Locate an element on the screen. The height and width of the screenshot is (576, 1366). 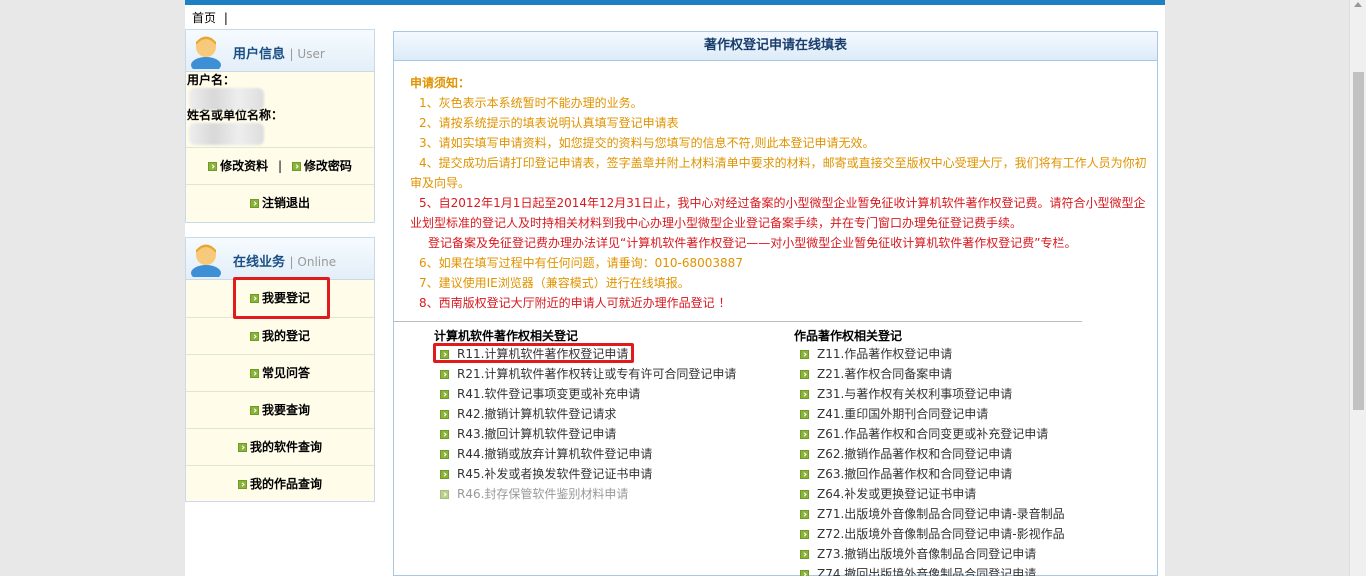
username-label: 用户名： is located at coordinates (211, 80).